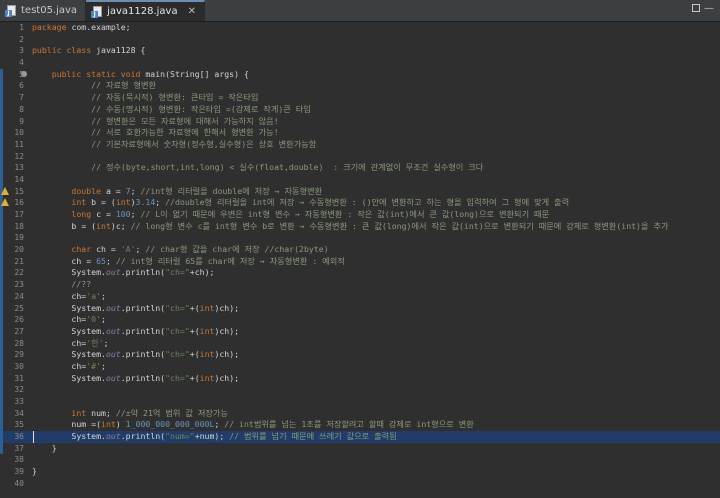 The height and width of the screenshot is (498, 720). I want to click on line-gutter: 10, so click(15, 133).